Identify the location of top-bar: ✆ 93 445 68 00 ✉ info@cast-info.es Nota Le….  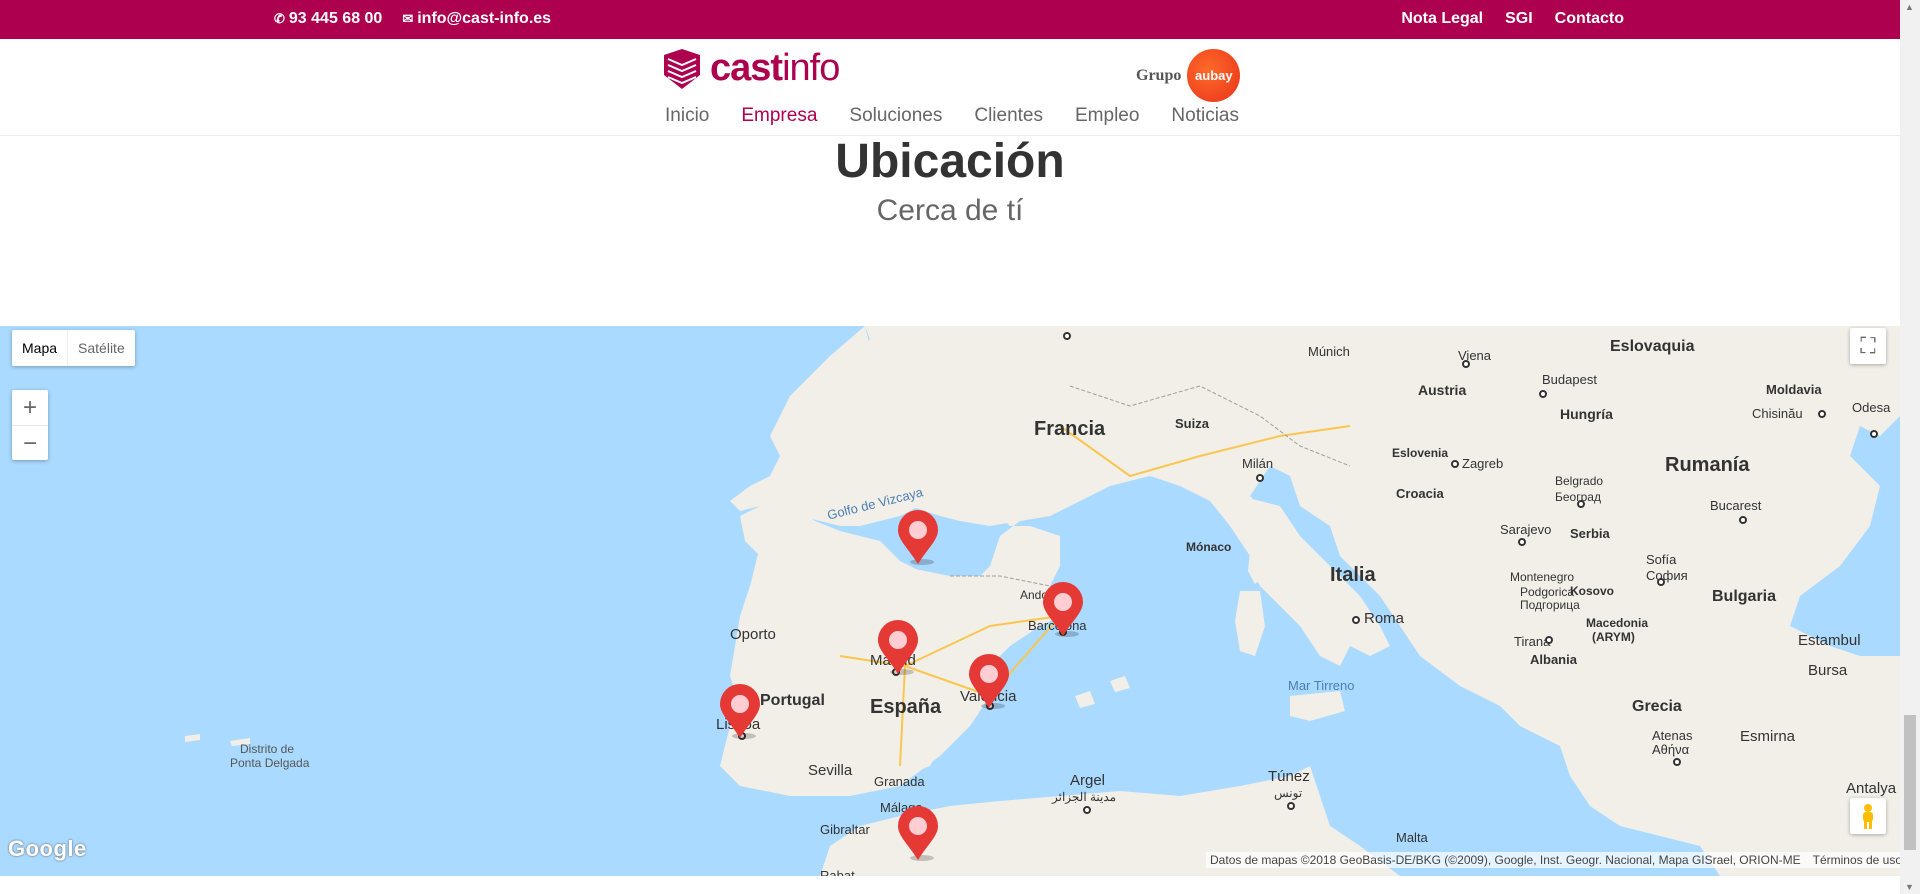
(950, 19).